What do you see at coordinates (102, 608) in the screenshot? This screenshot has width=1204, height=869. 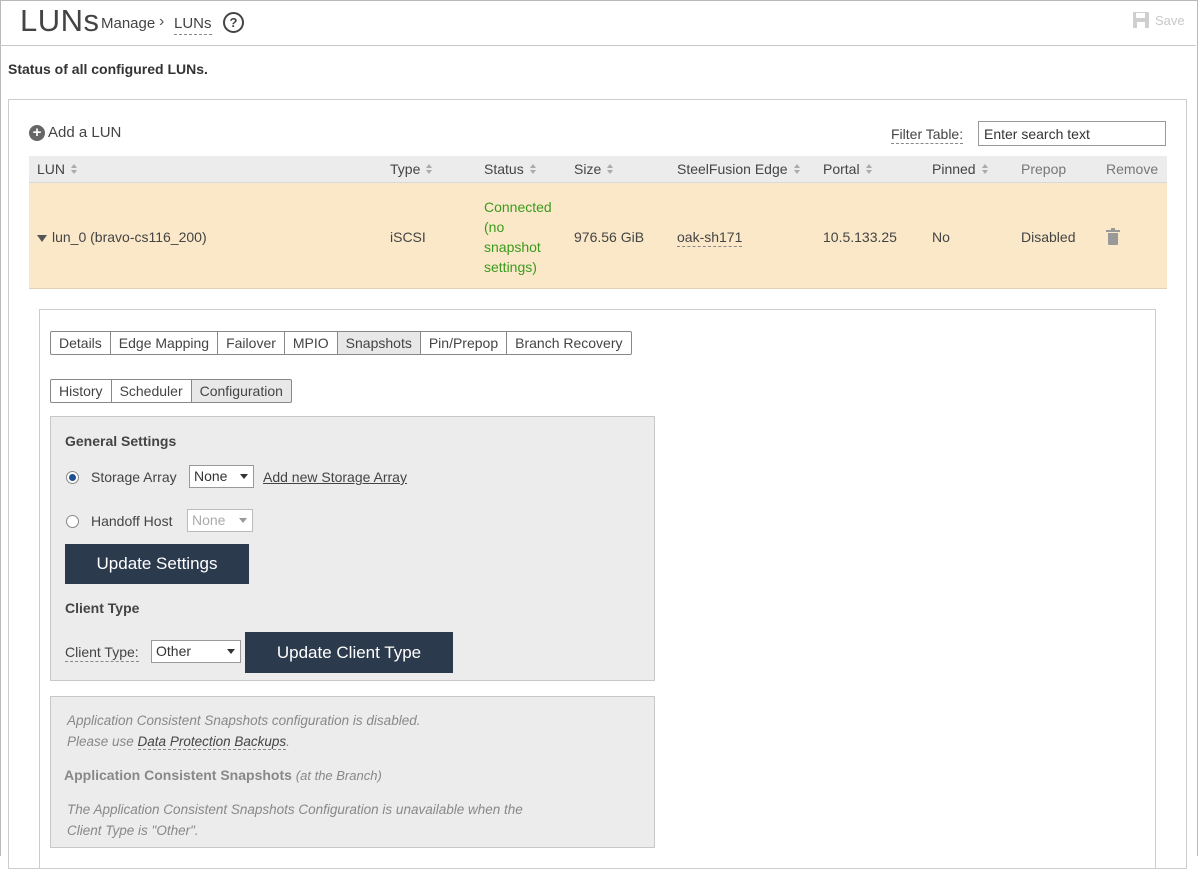 I see `client-type-heading: Client Type` at bounding box center [102, 608].